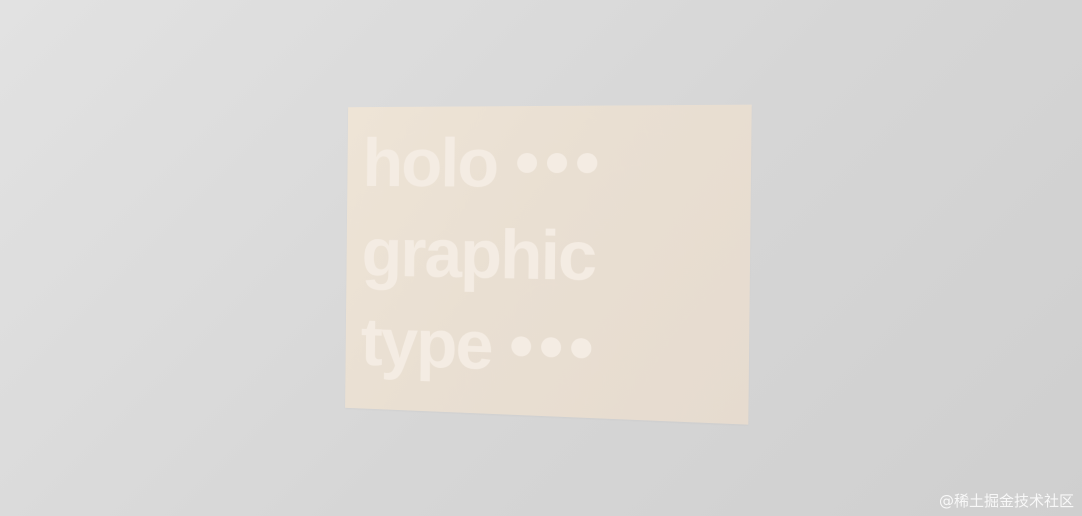  I want to click on watermark: @稀土掘金技术社区, so click(1006, 501).